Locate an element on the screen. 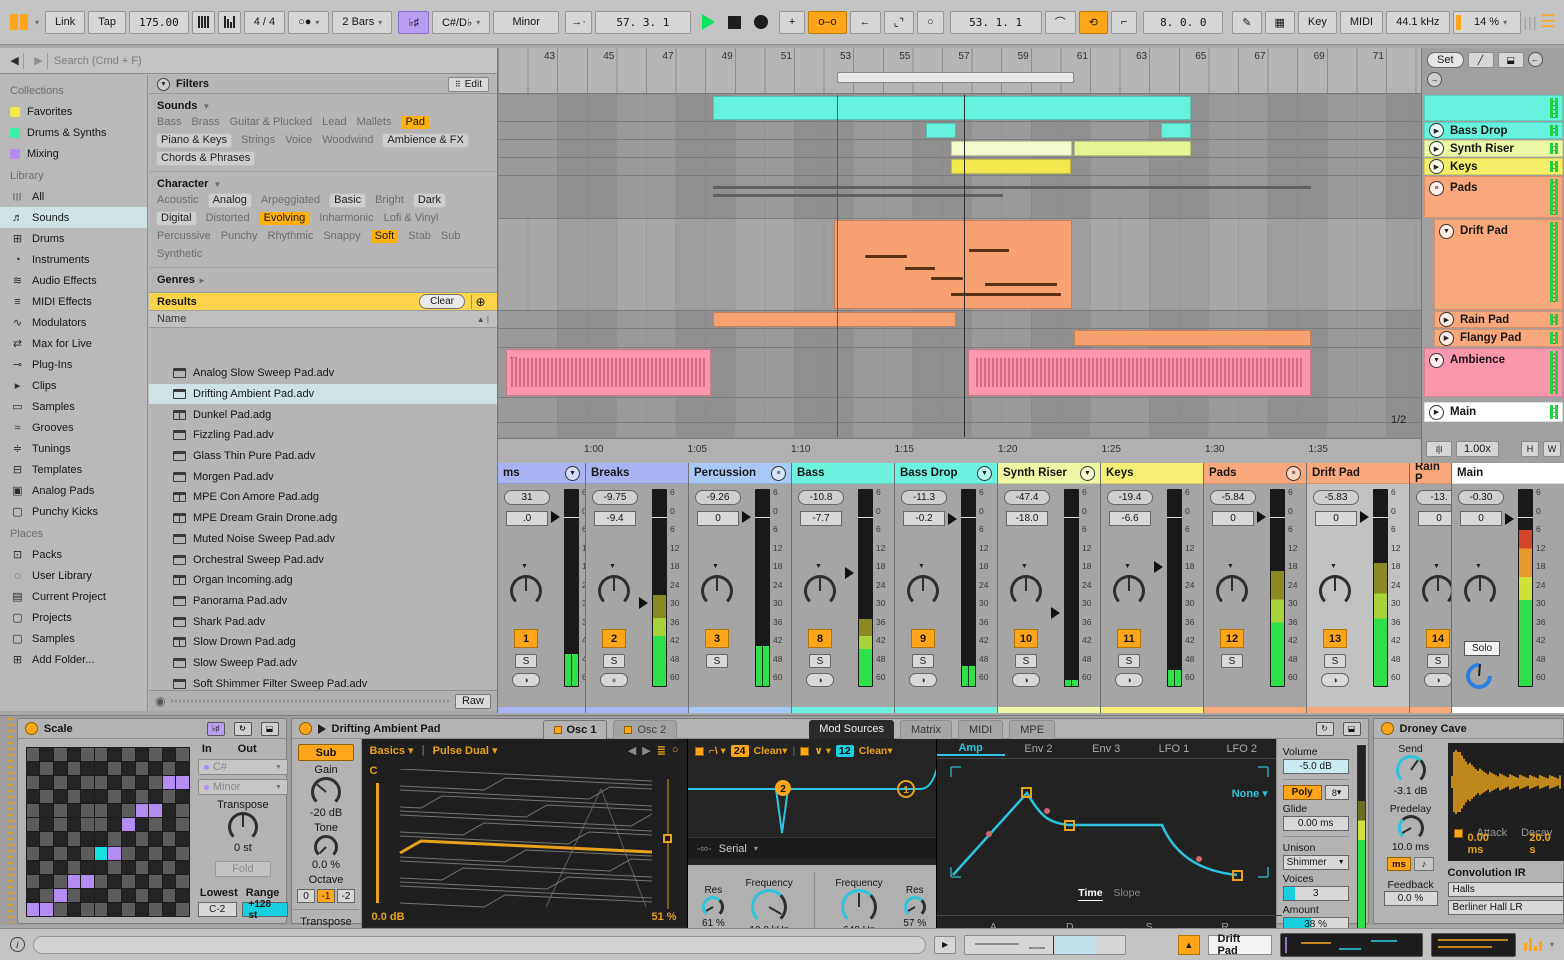  hot-swap-icon: ↻ is located at coordinates (242, 728).